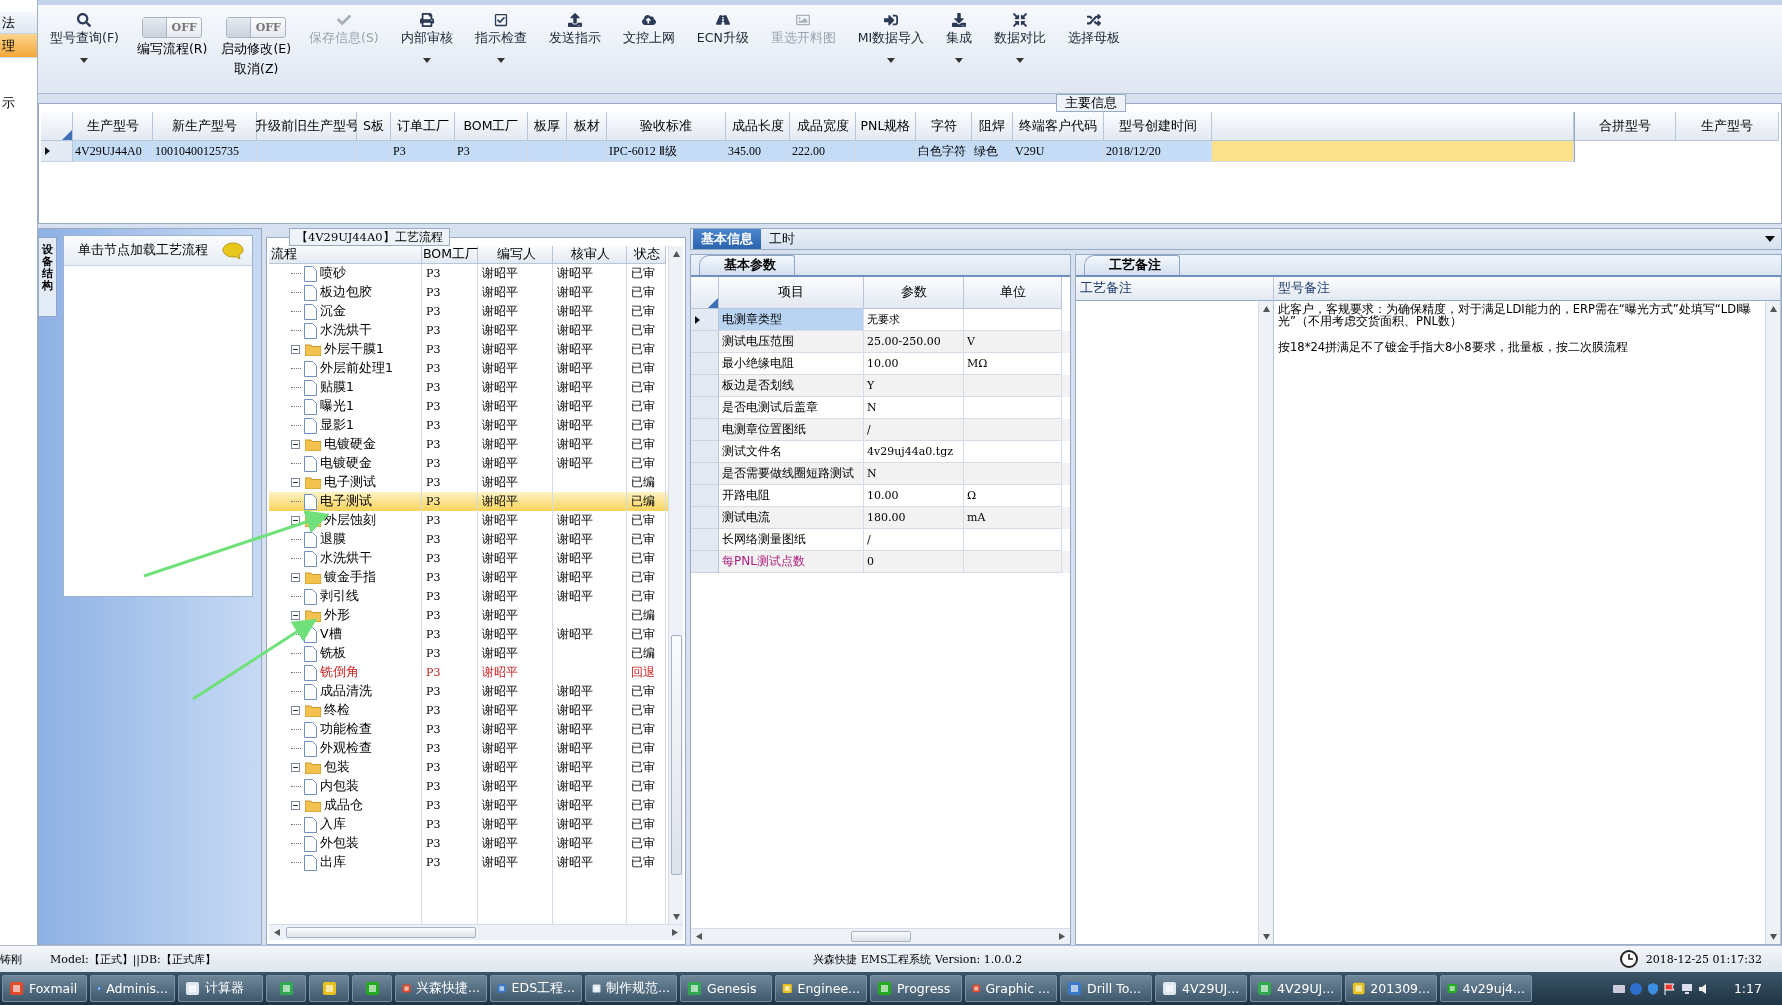 The height and width of the screenshot is (1005, 1782). I want to click on flow-row: 电子测试 P3 谢昭平 已编, so click(468, 501).